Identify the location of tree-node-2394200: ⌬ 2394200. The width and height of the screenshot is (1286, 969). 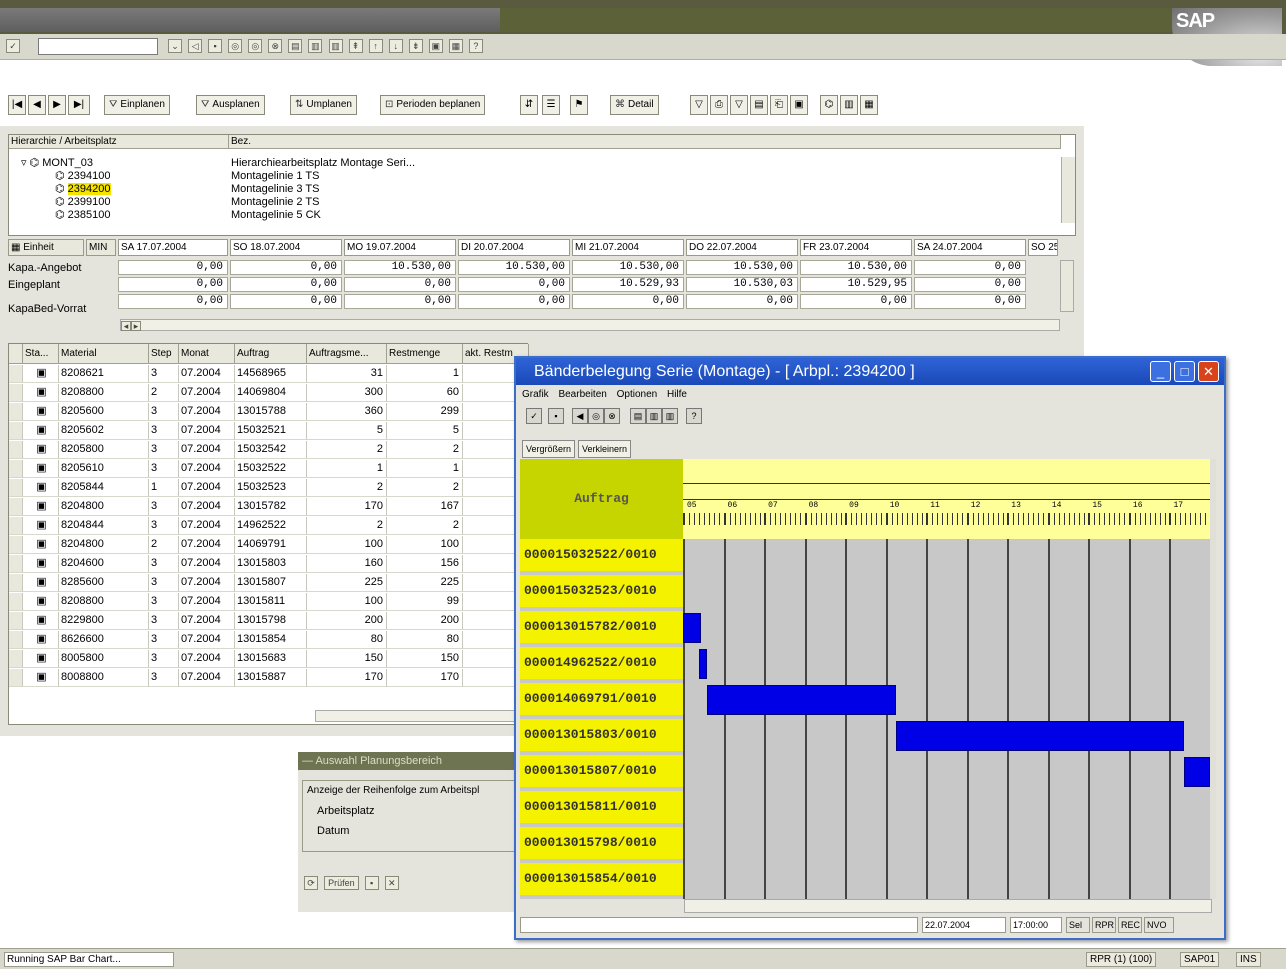
(83, 189).